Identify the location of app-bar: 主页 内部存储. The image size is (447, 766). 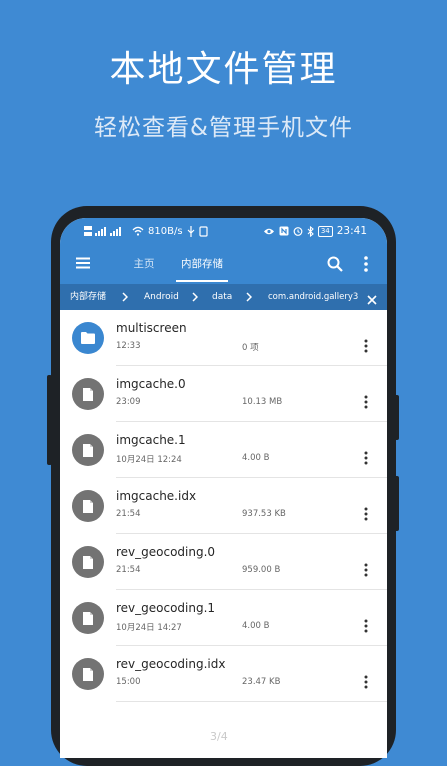
(223, 264).